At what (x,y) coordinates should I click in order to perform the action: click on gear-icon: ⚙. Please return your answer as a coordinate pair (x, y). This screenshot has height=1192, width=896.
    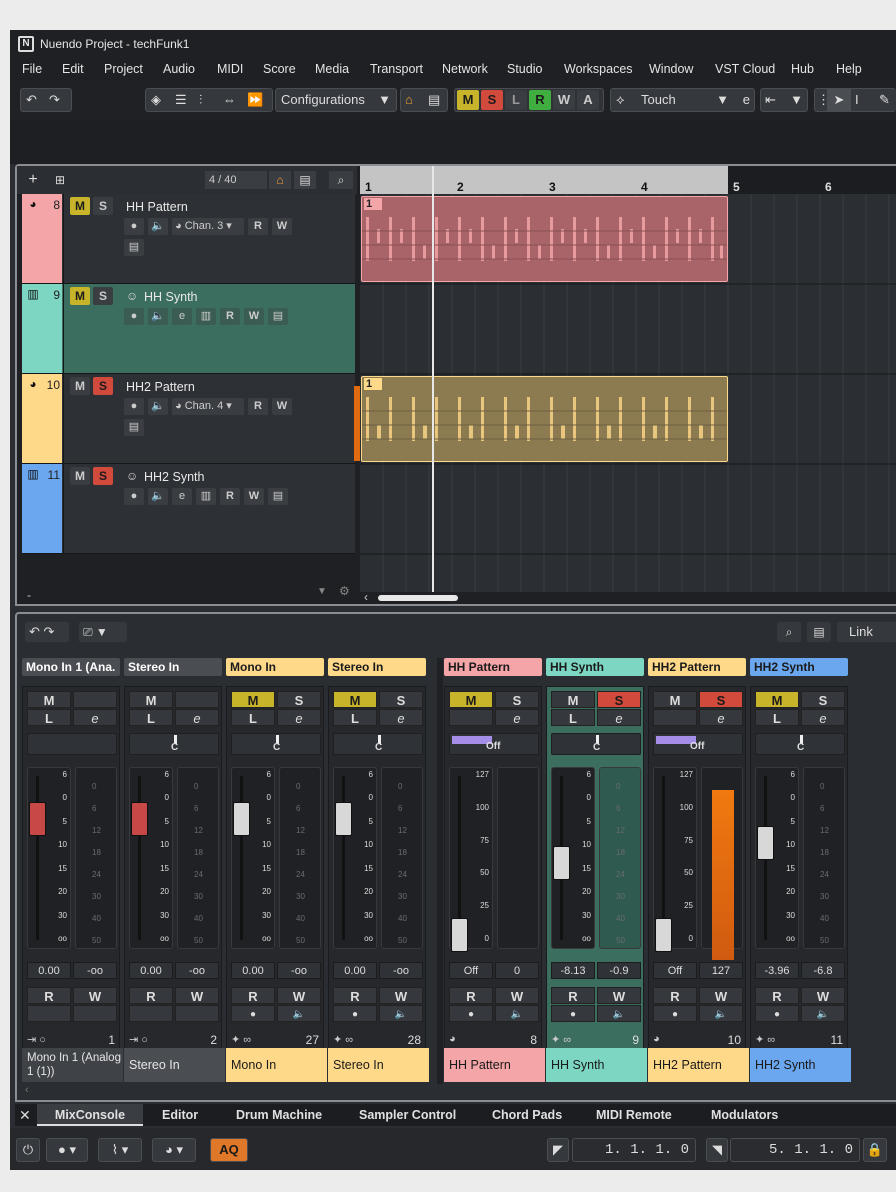
    Looking at the image, I should click on (344, 591).